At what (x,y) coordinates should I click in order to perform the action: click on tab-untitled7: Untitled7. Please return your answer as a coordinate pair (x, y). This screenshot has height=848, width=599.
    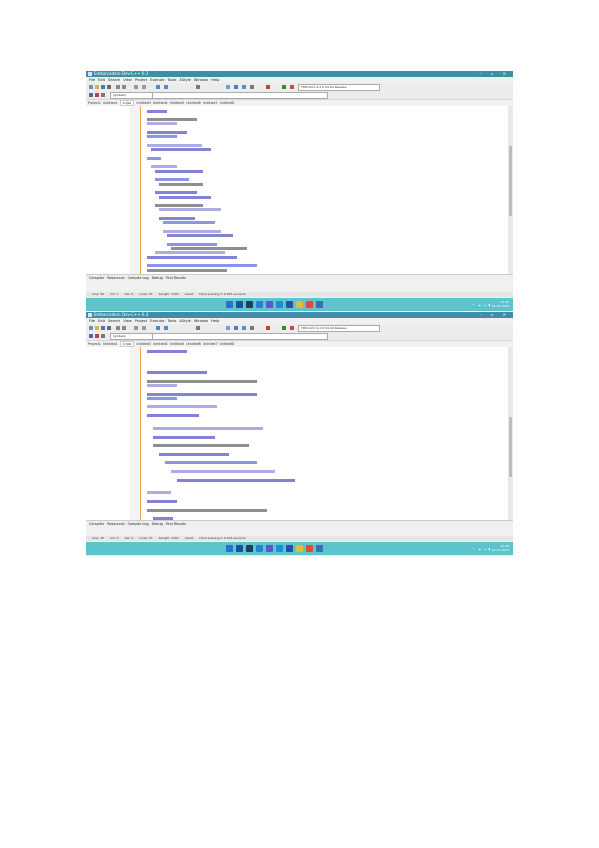
    Looking at the image, I should click on (210, 344).